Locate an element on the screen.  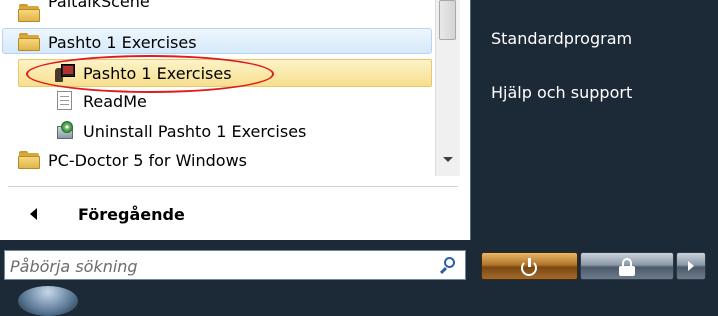
start-orb is located at coordinates (48, 301).